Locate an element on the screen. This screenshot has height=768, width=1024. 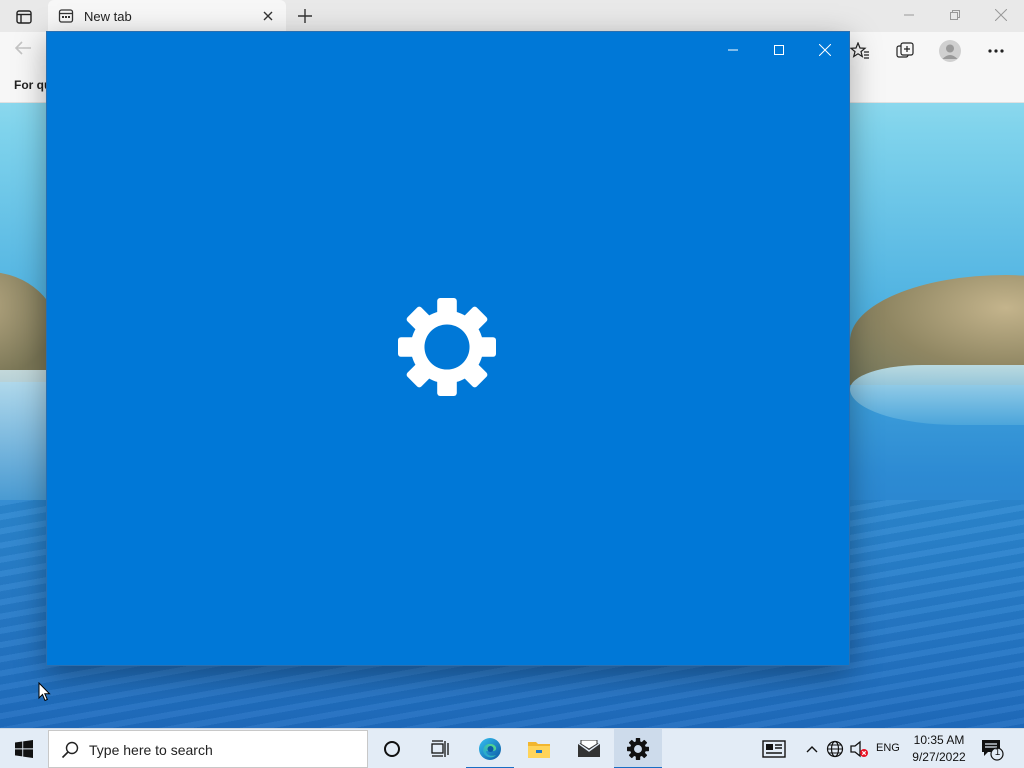
settings-icon is located at coordinates (638, 749).